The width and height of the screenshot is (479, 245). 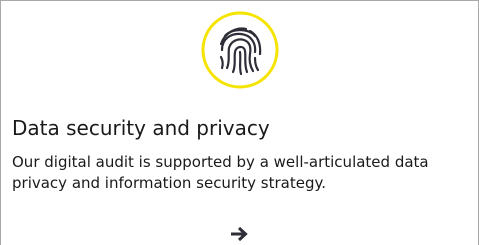 What do you see at coordinates (240, 50) in the screenshot?
I see `fingerprint-icon` at bounding box center [240, 50].